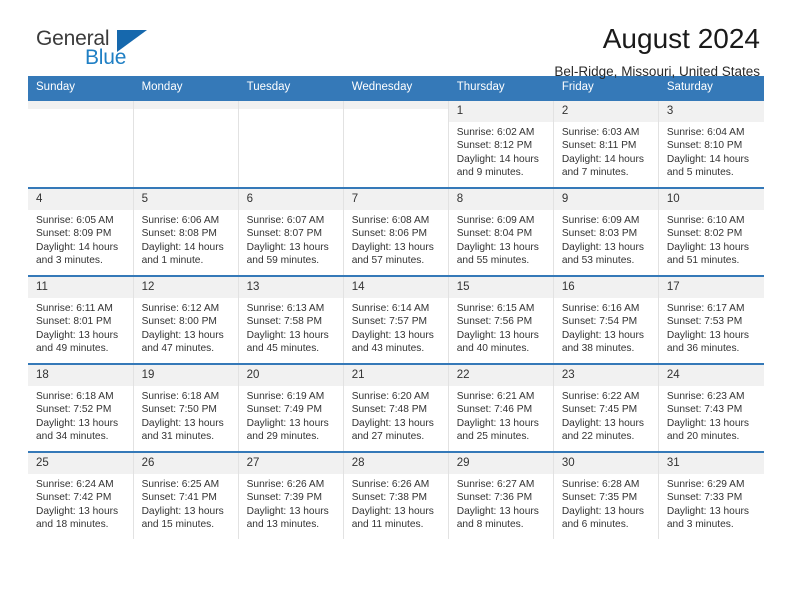 Image resolution: width=792 pixels, height=612 pixels. I want to click on weekday-header-sunday: Sunday, so click(81, 88).